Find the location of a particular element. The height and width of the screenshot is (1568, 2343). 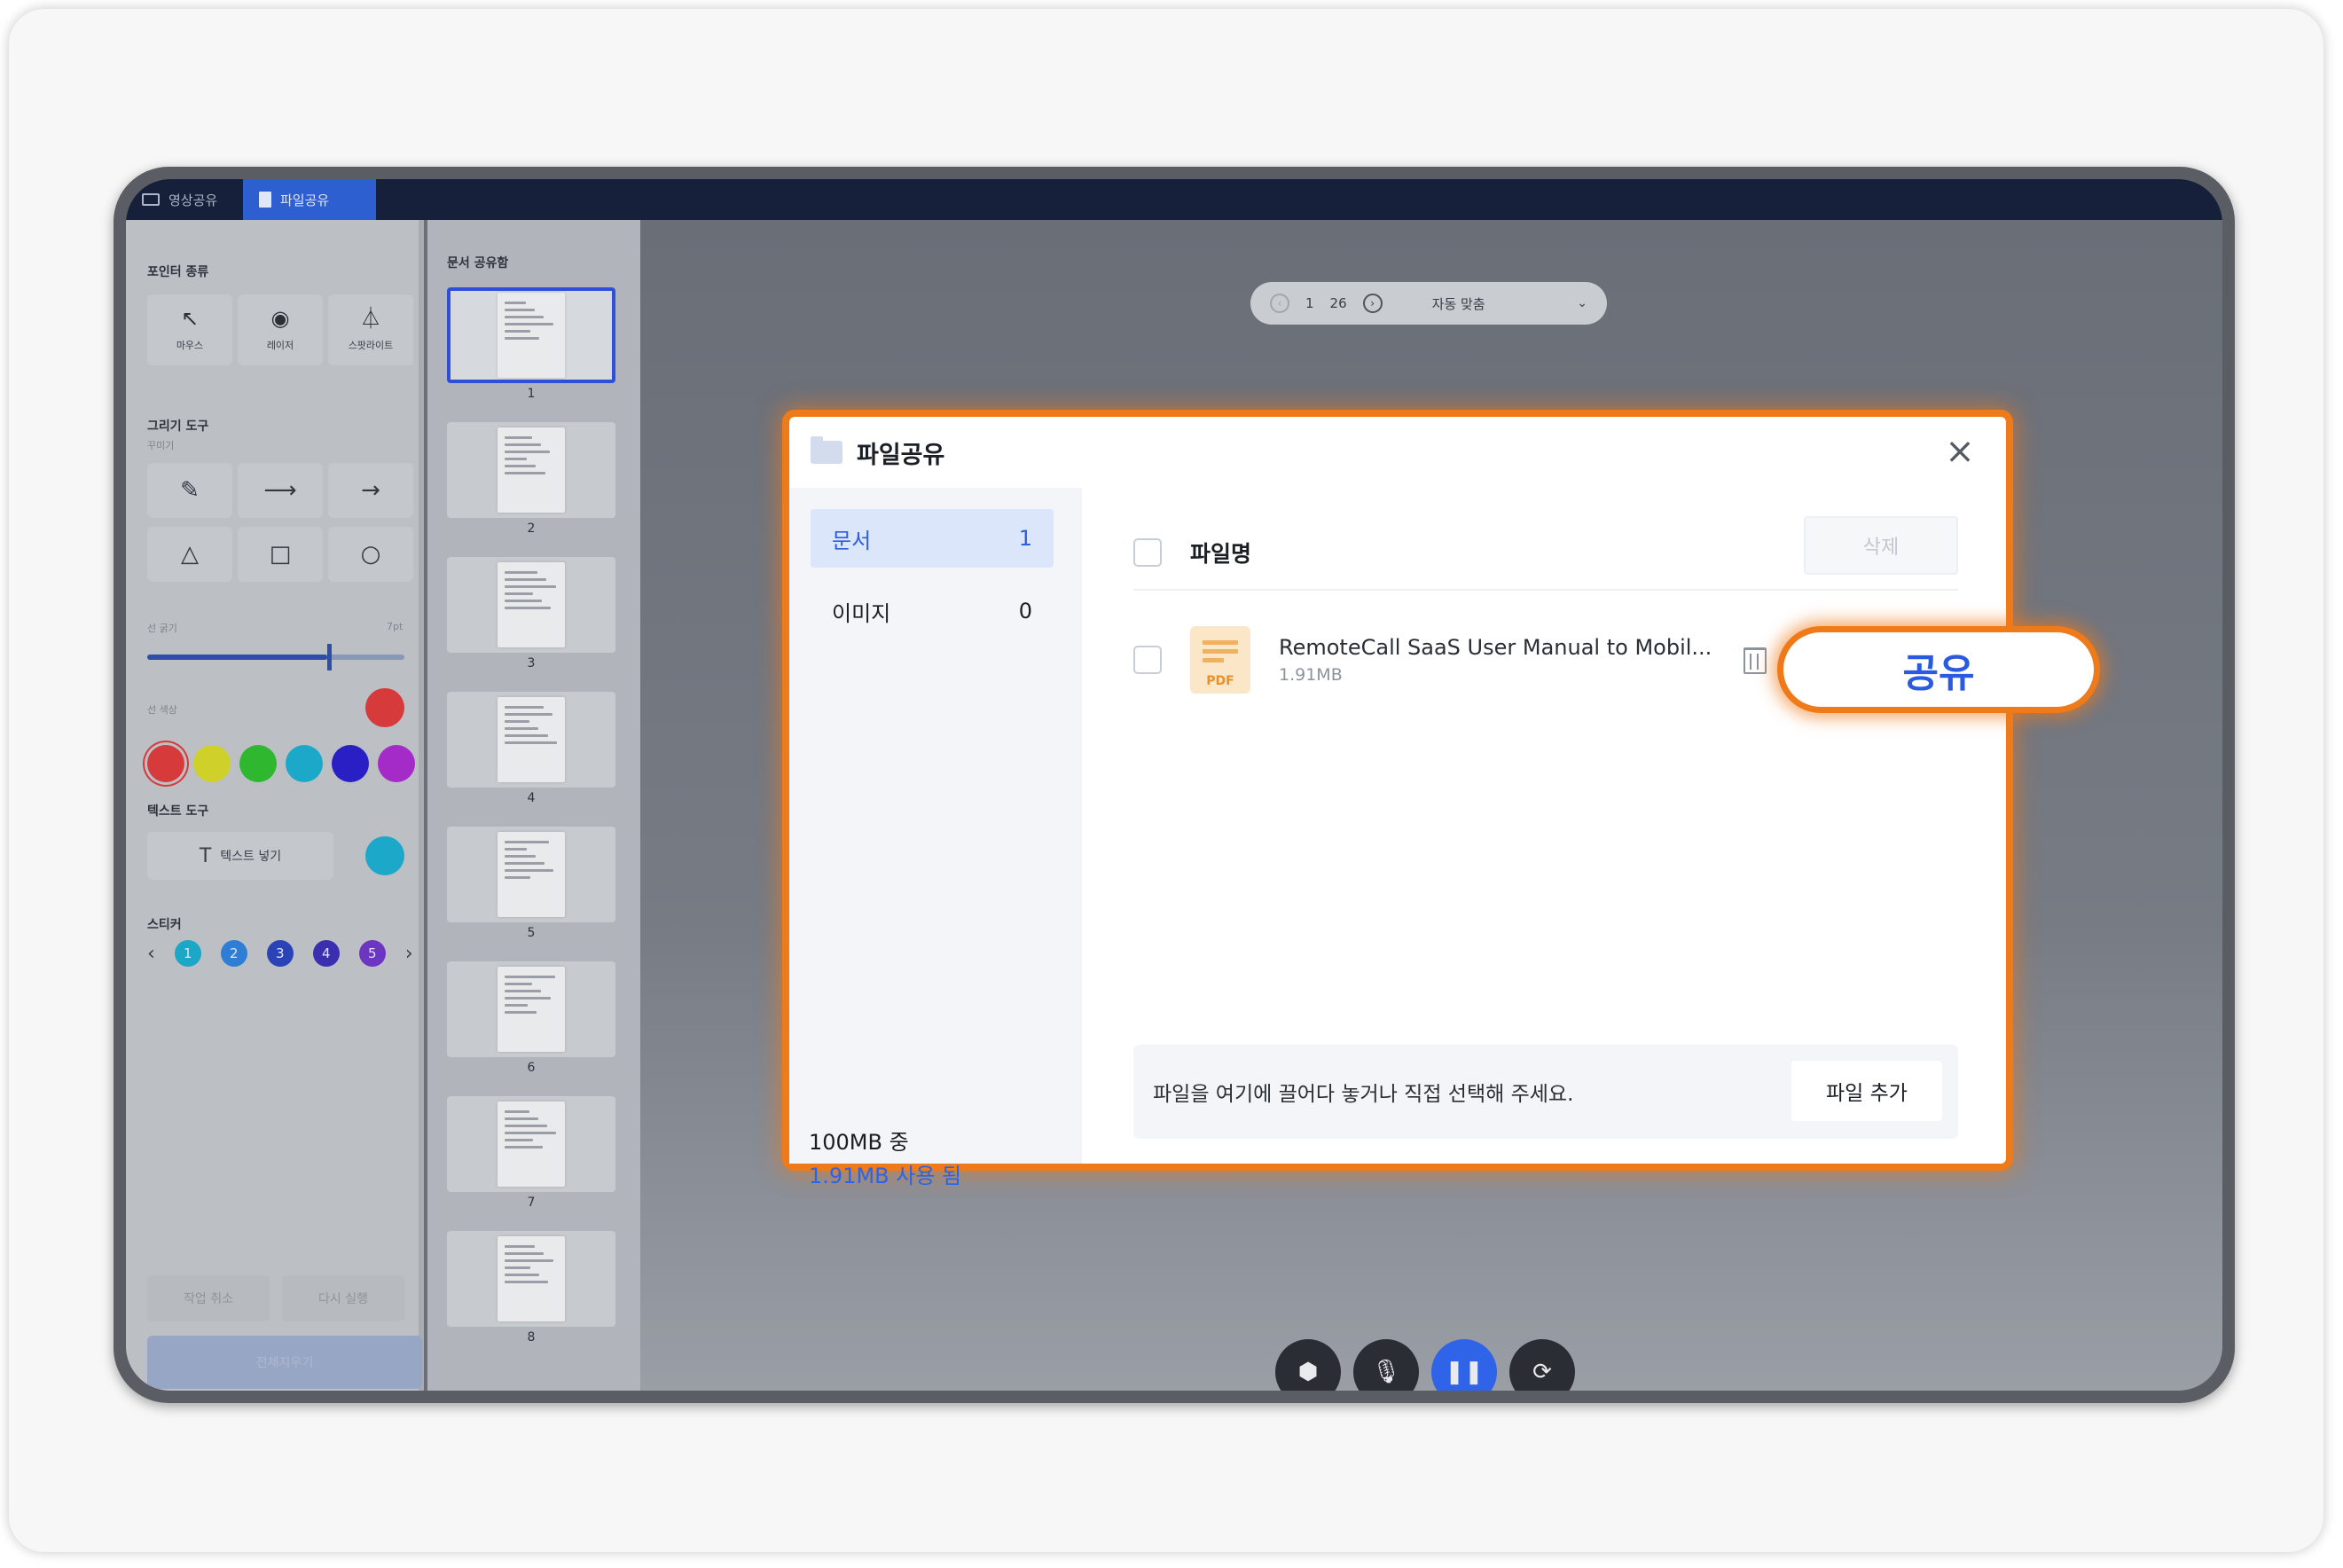

redo-label: 다시 실행 is located at coordinates (343, 1299).